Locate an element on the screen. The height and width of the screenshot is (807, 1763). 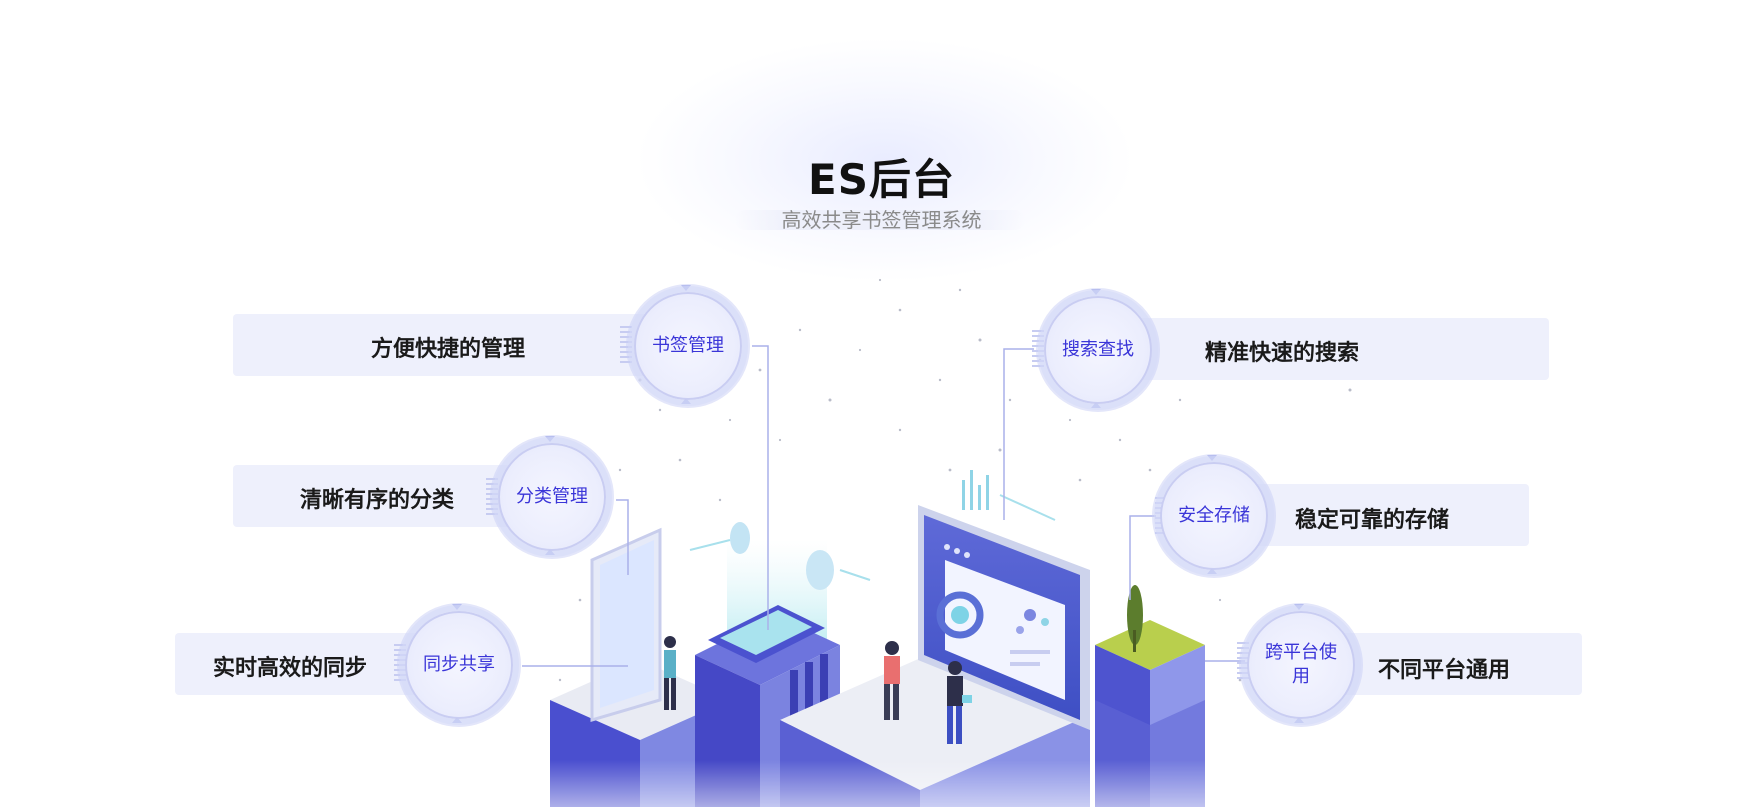
feature-description-storage: 稳定可靠的存储 is located at coordinates (1372, 520).